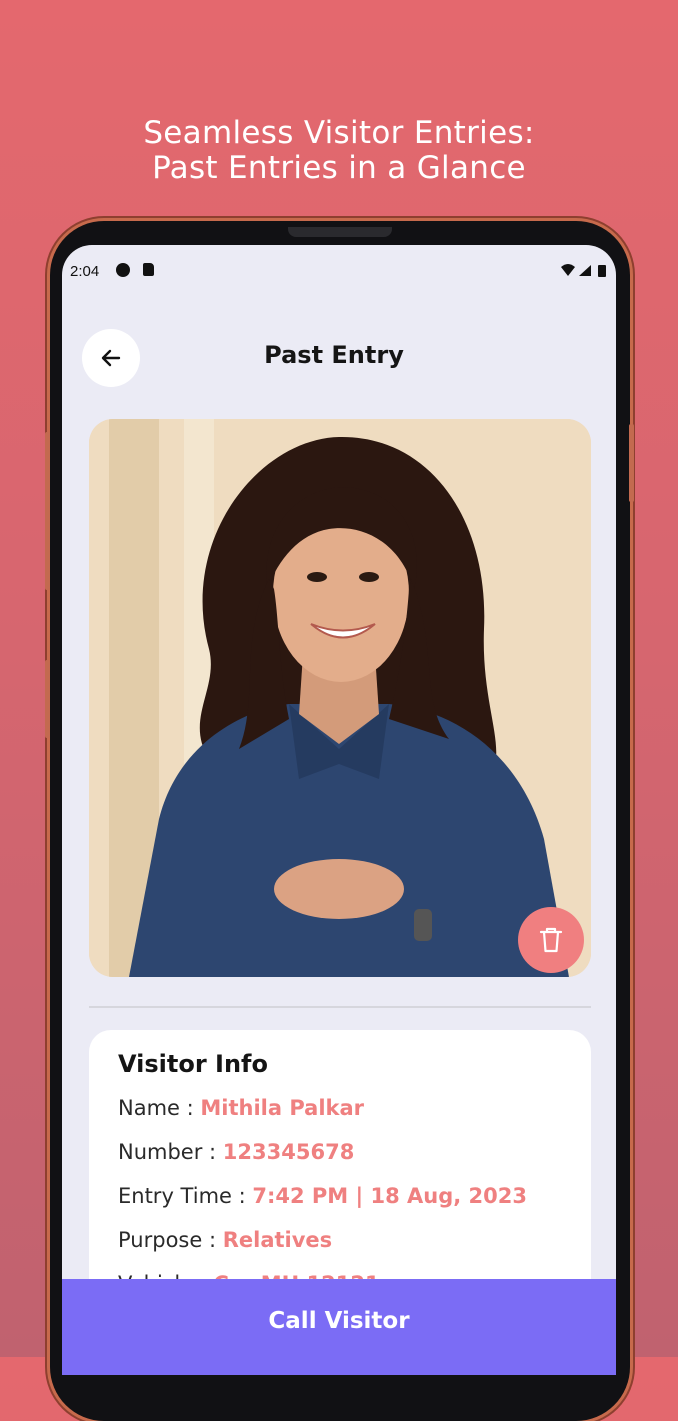 Image resolution: width=678 pixels, height=1421 pixels. I want to click on visitor-name-row: Name : Mithila Palkar, so click(241, 1108).